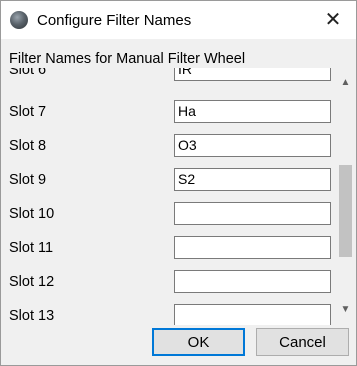 The width and height of the screenshot is (357, 366). I want to click on slot-label: Slot 13, so click(32, 316).